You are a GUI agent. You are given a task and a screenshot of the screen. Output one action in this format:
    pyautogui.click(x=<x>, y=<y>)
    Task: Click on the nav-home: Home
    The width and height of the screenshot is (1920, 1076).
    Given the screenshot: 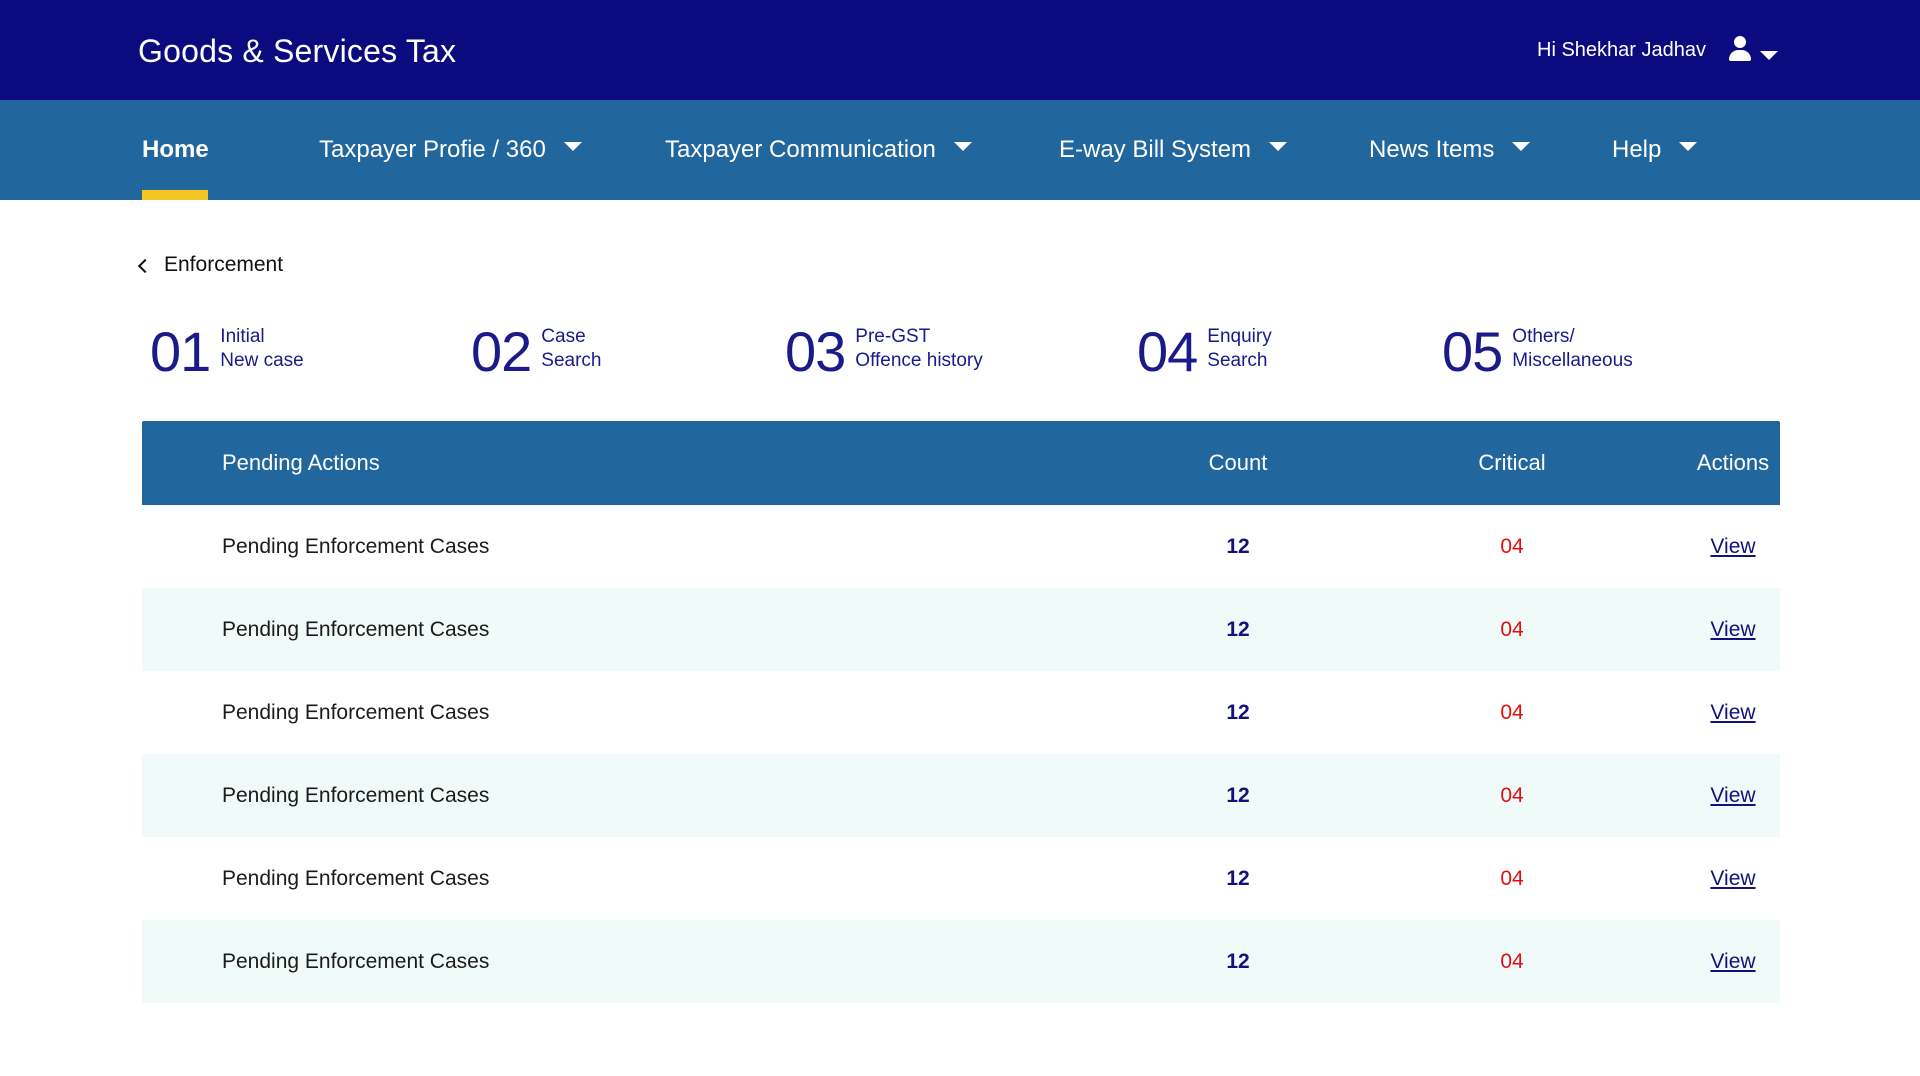 What is the action you would take?
    pyautogui.click(x=175, y=150)
    